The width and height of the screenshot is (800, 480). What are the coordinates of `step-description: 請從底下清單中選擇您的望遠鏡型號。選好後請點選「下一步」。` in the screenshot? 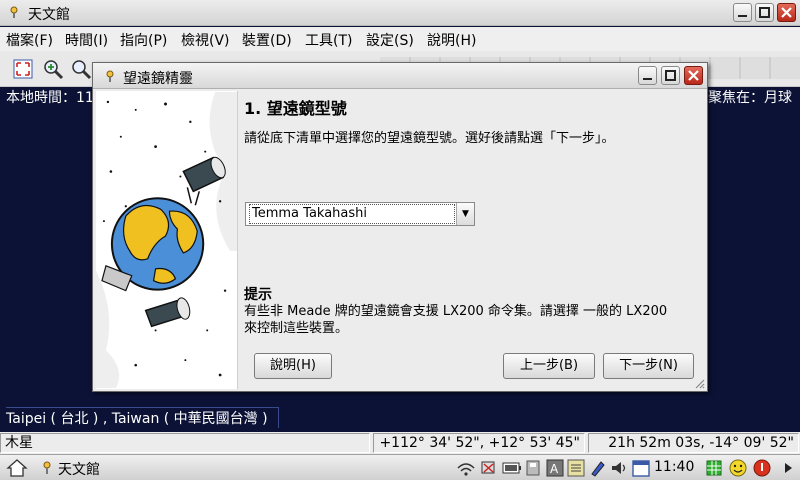 It's located at (429, 138).